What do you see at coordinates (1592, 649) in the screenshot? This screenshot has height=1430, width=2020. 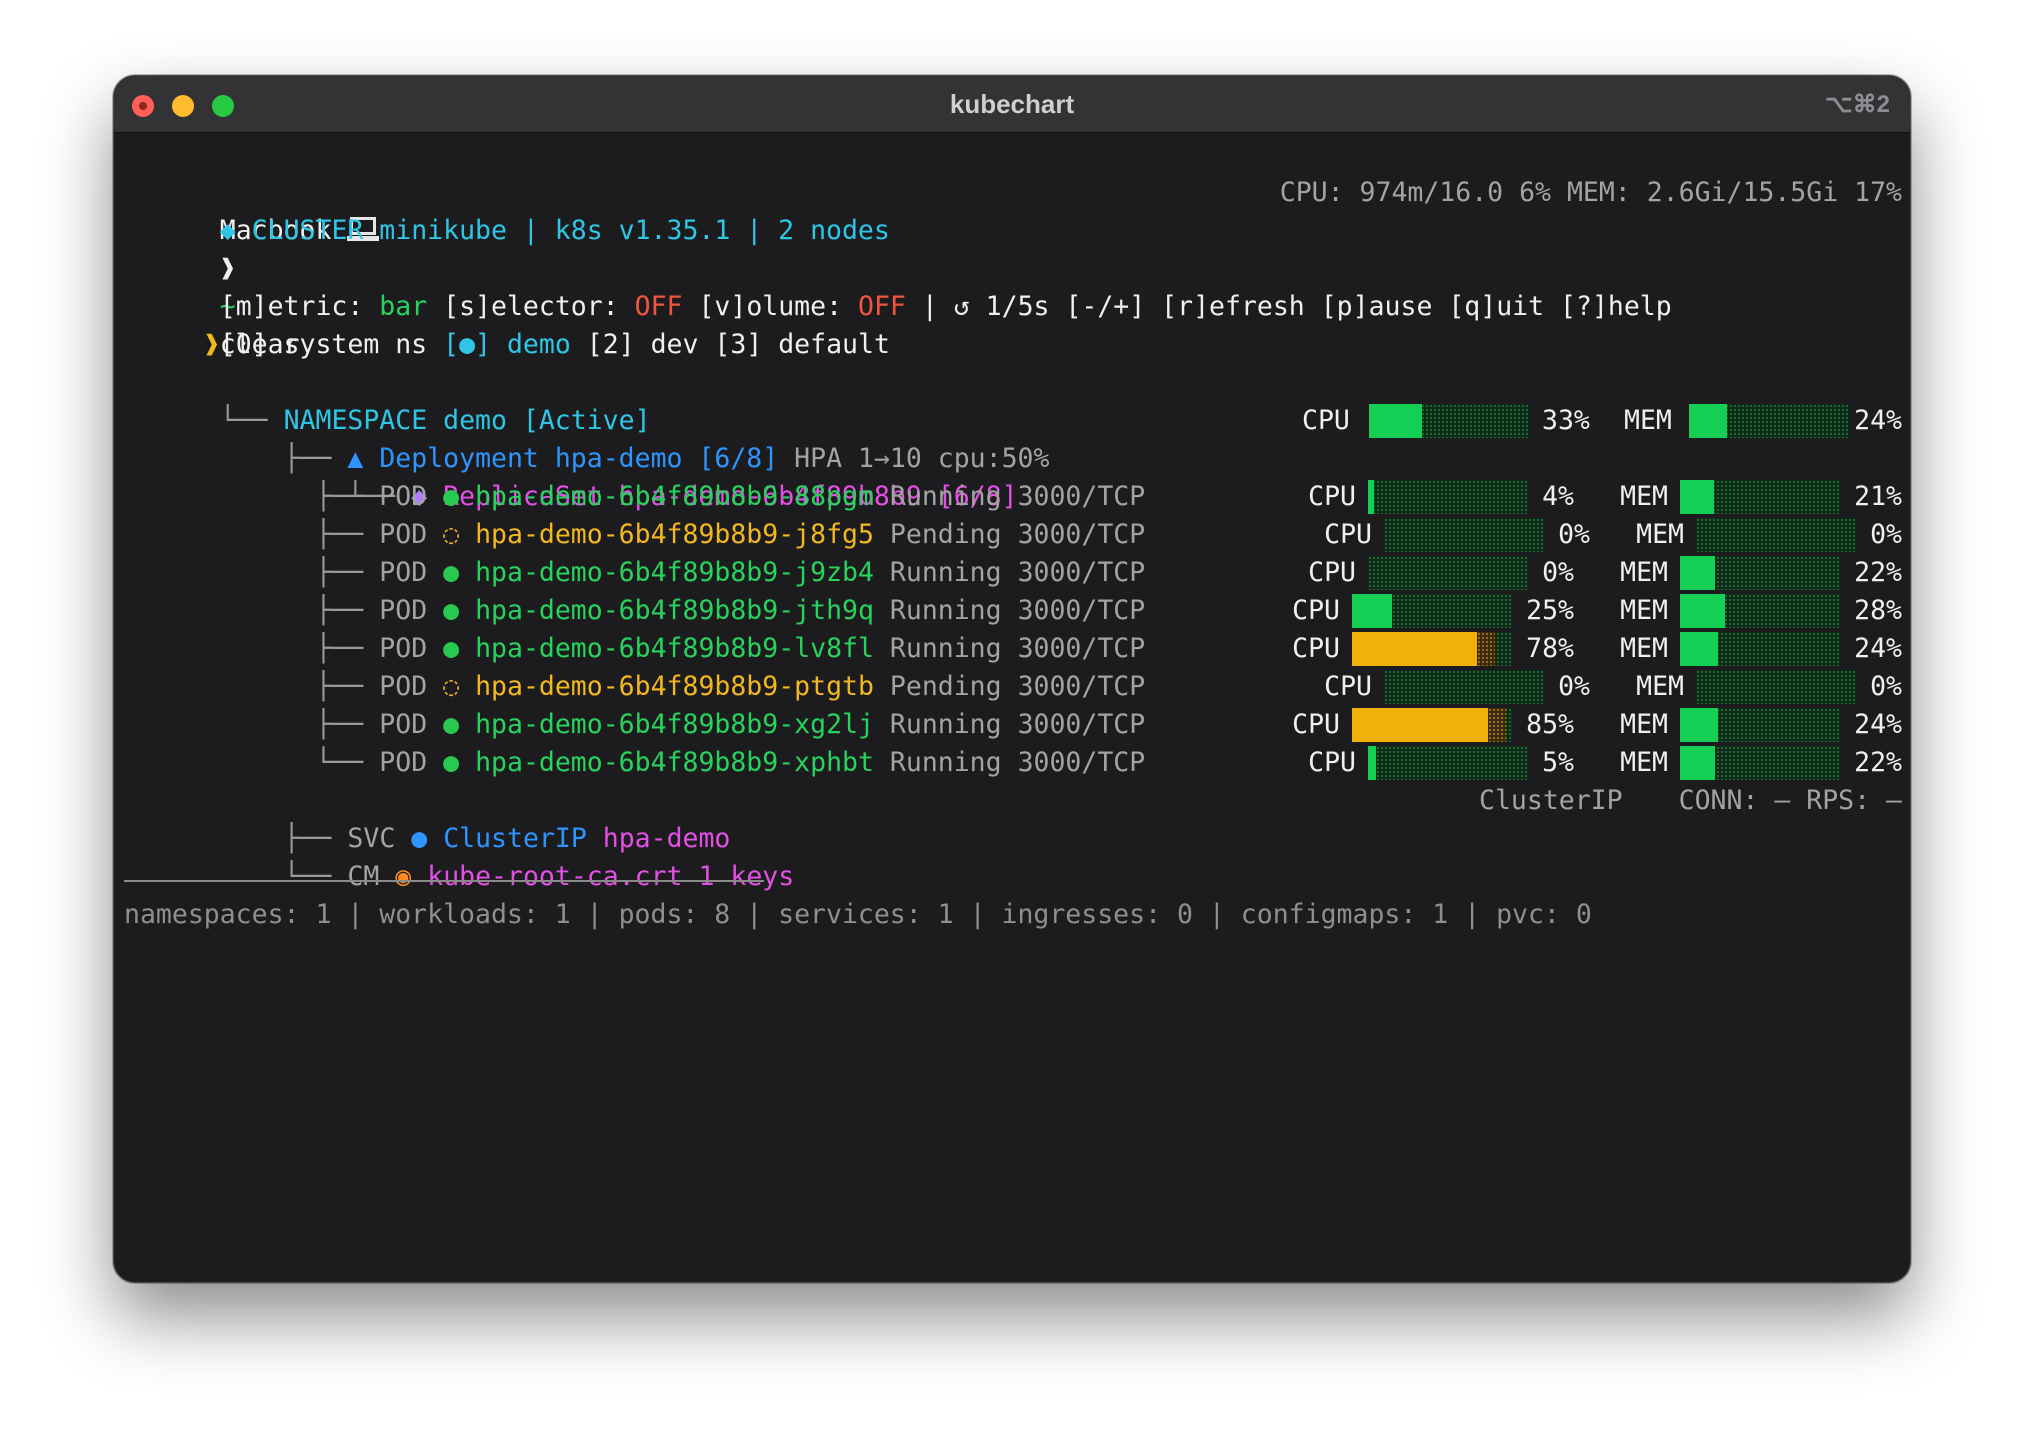 I see `pod-metrics: CPU 78% MEM 24%` at bounding box center [1592, 649].